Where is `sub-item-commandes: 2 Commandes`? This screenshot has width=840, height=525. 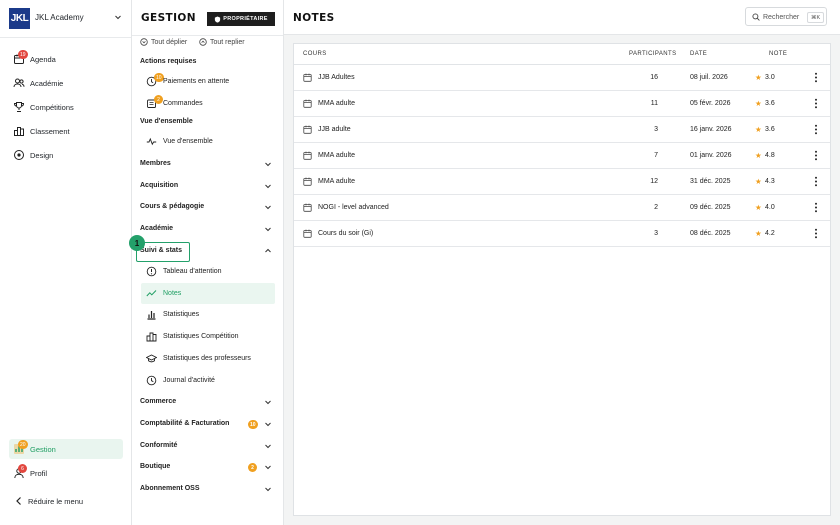 sub-item-commandes: 2 Commandes is located at coordinates (208, 103).